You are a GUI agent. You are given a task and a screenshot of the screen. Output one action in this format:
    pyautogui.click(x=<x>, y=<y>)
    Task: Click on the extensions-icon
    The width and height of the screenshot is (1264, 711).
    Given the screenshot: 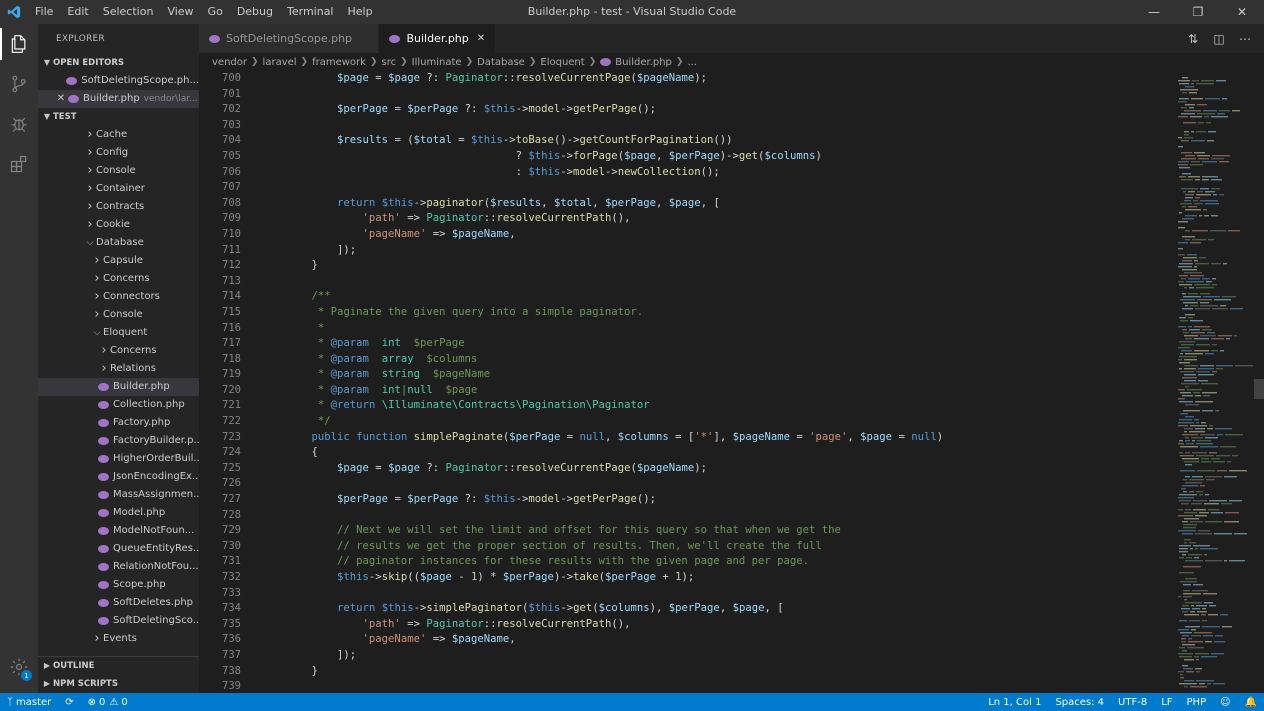 What is the action you would take?
    pyautogui.click(x=19, y=164)
    